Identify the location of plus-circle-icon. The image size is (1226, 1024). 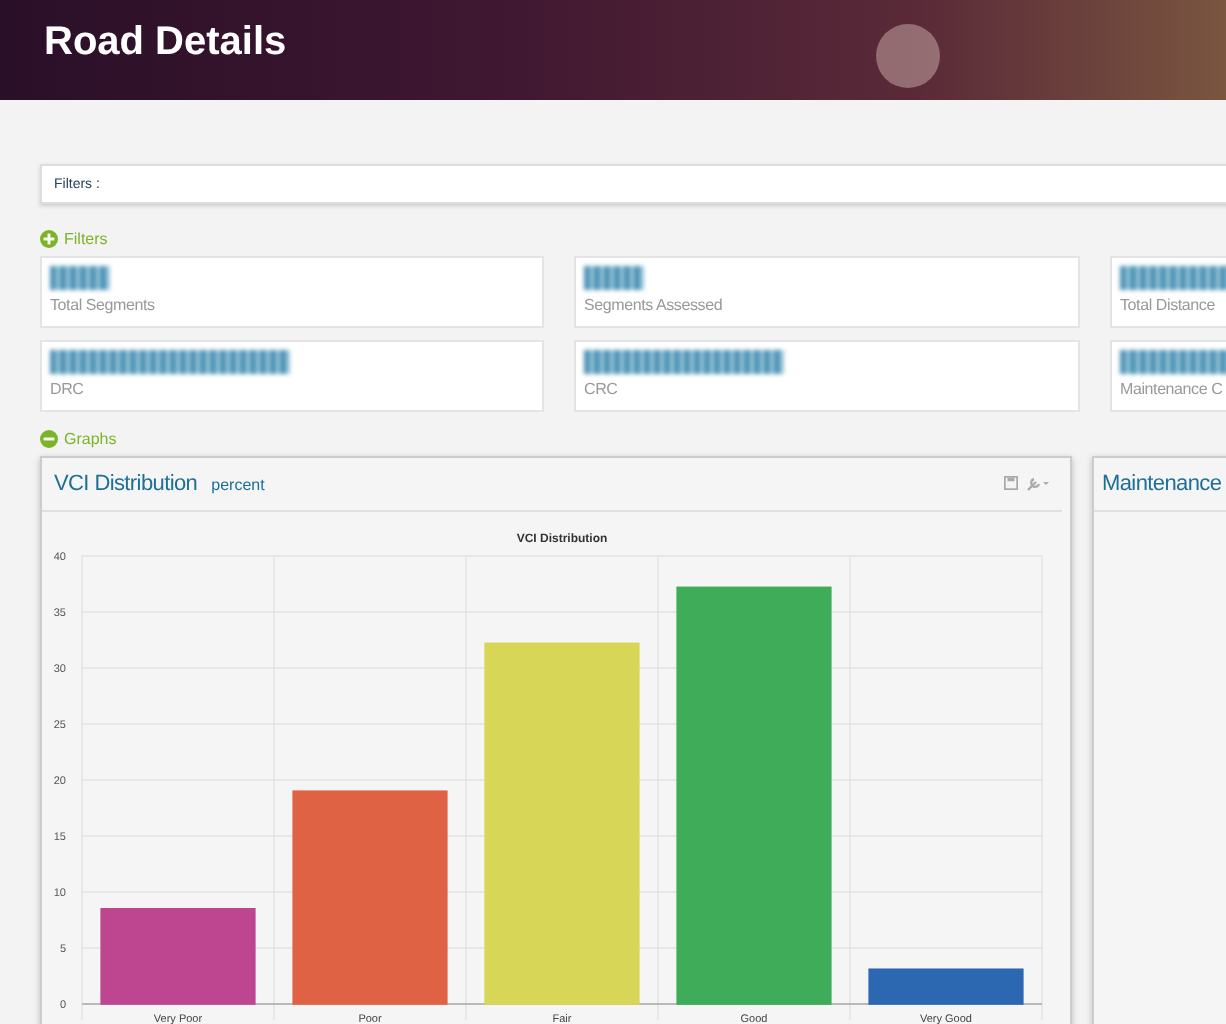
(49, 238).